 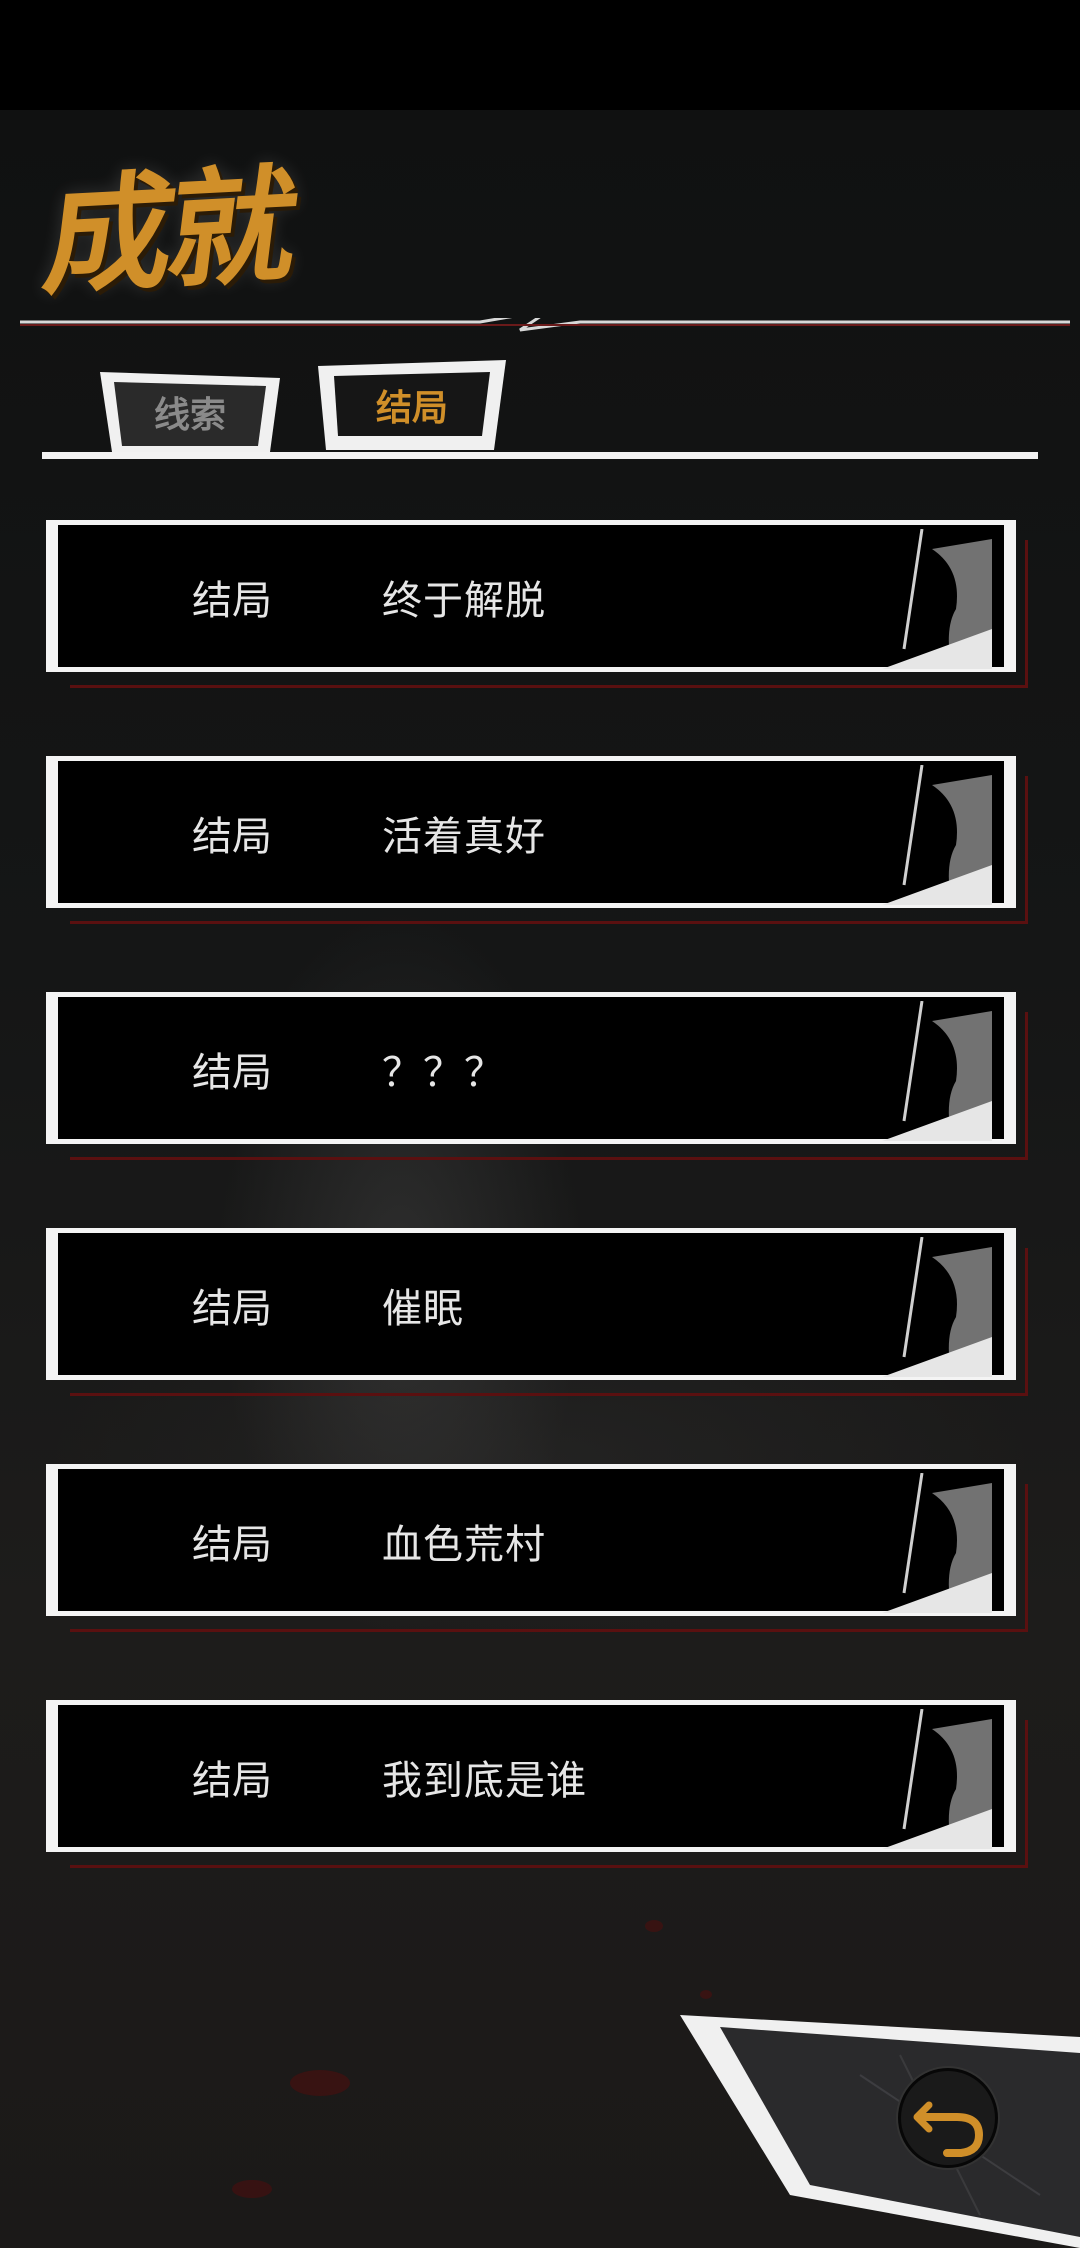 What do you see at coordinates (464, 601) in the screenshot?
I see `ending-name: 终于解脱` at bounding box center [464, 601].